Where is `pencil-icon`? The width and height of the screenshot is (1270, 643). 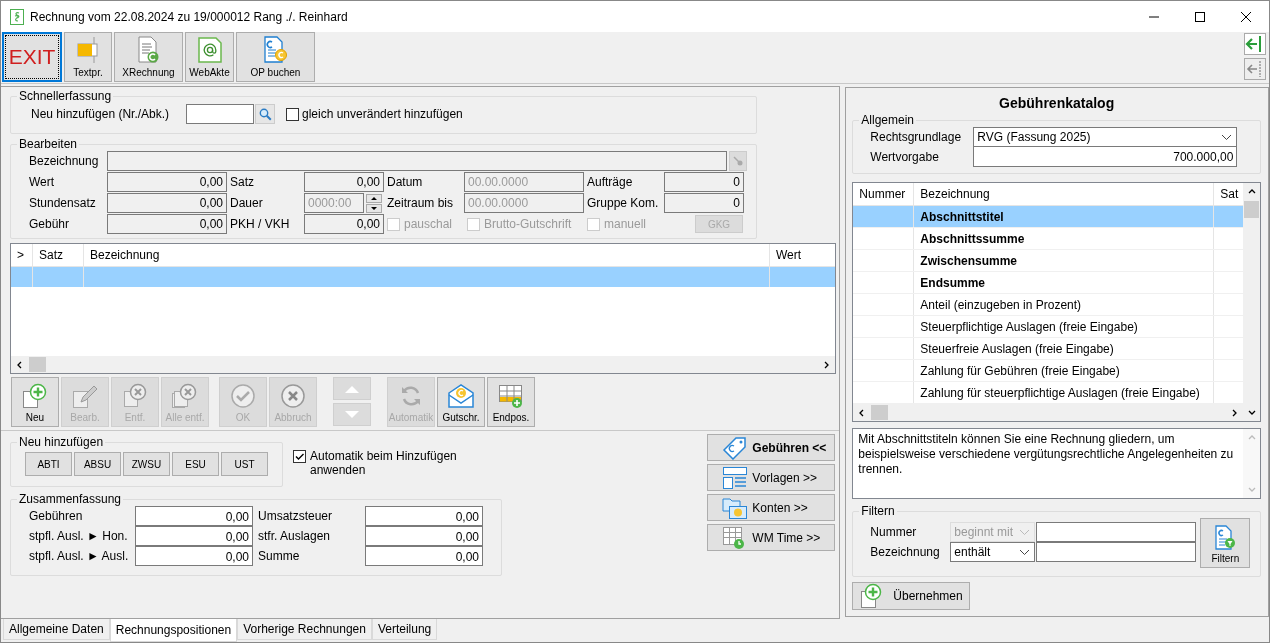
pencil-icon is located at coordinates (85, 396).